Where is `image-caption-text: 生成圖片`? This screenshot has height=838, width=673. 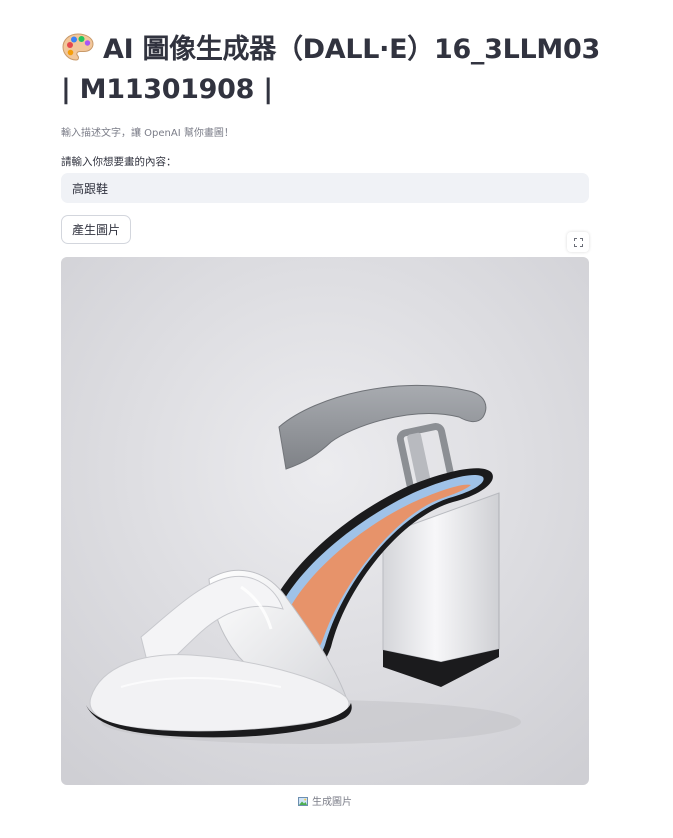
image-caption-text: 生成圖片 is located at coordinates (332, 802).